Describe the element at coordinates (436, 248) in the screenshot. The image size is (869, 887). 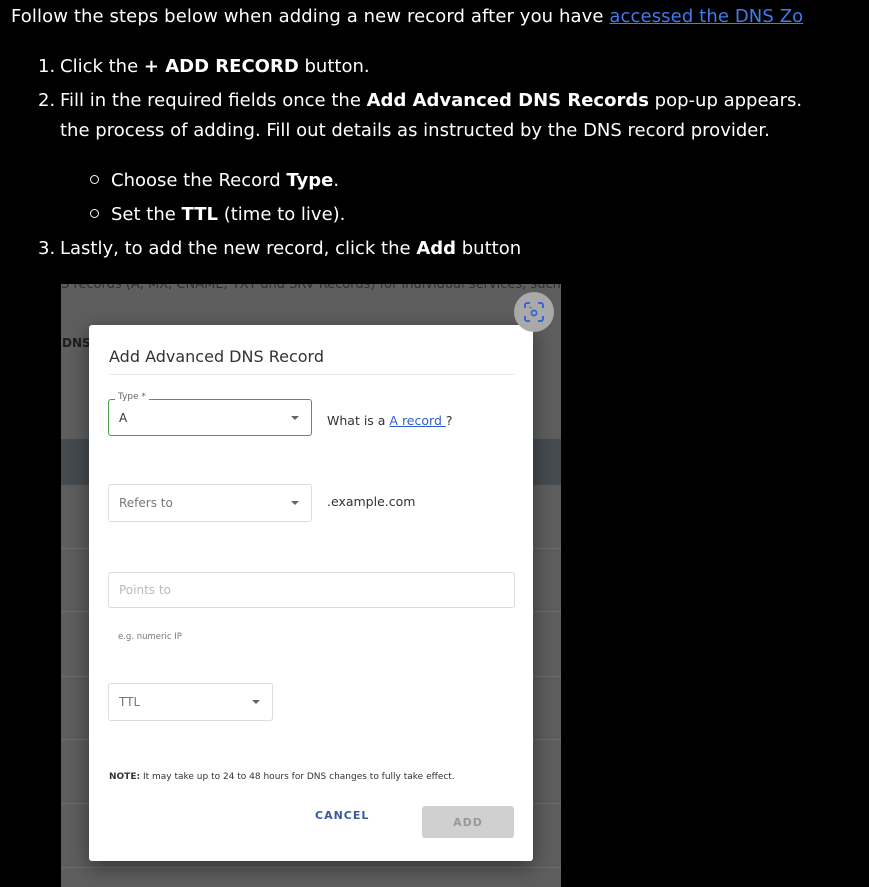
I see `step-bold: Add` at that location.